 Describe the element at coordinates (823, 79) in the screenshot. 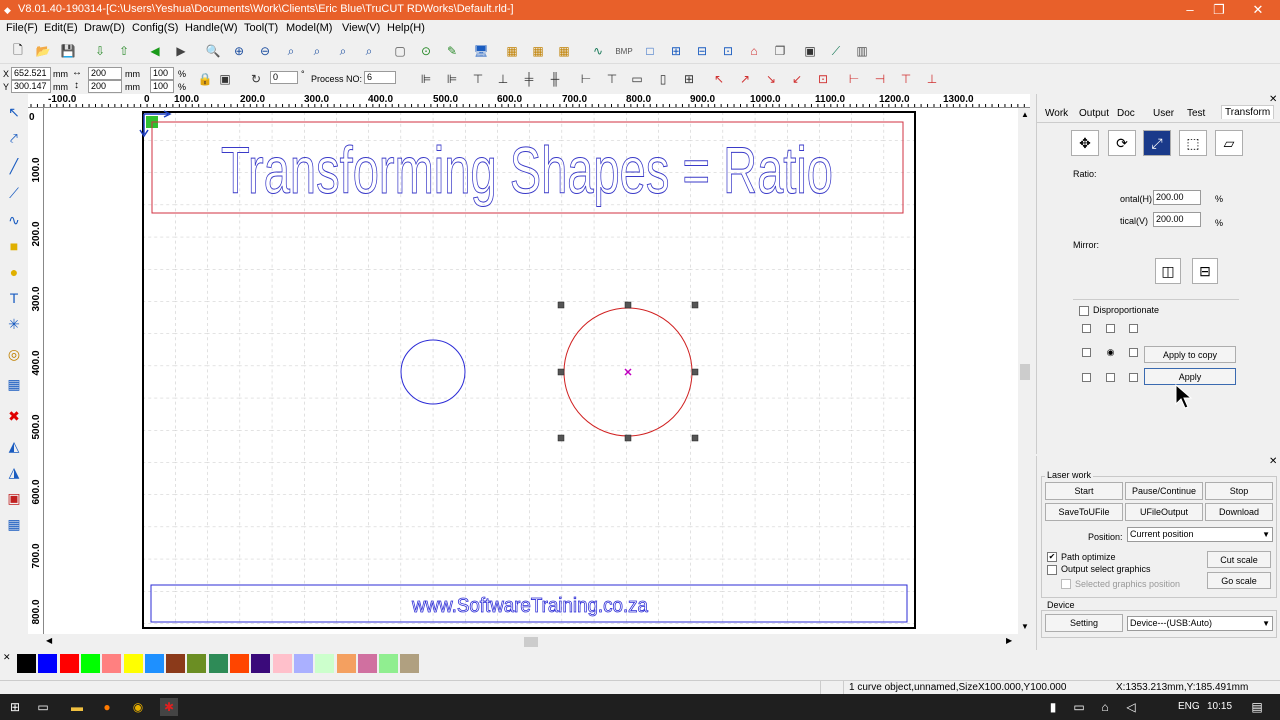

I see `move-center-icon: ⊡` at that location.